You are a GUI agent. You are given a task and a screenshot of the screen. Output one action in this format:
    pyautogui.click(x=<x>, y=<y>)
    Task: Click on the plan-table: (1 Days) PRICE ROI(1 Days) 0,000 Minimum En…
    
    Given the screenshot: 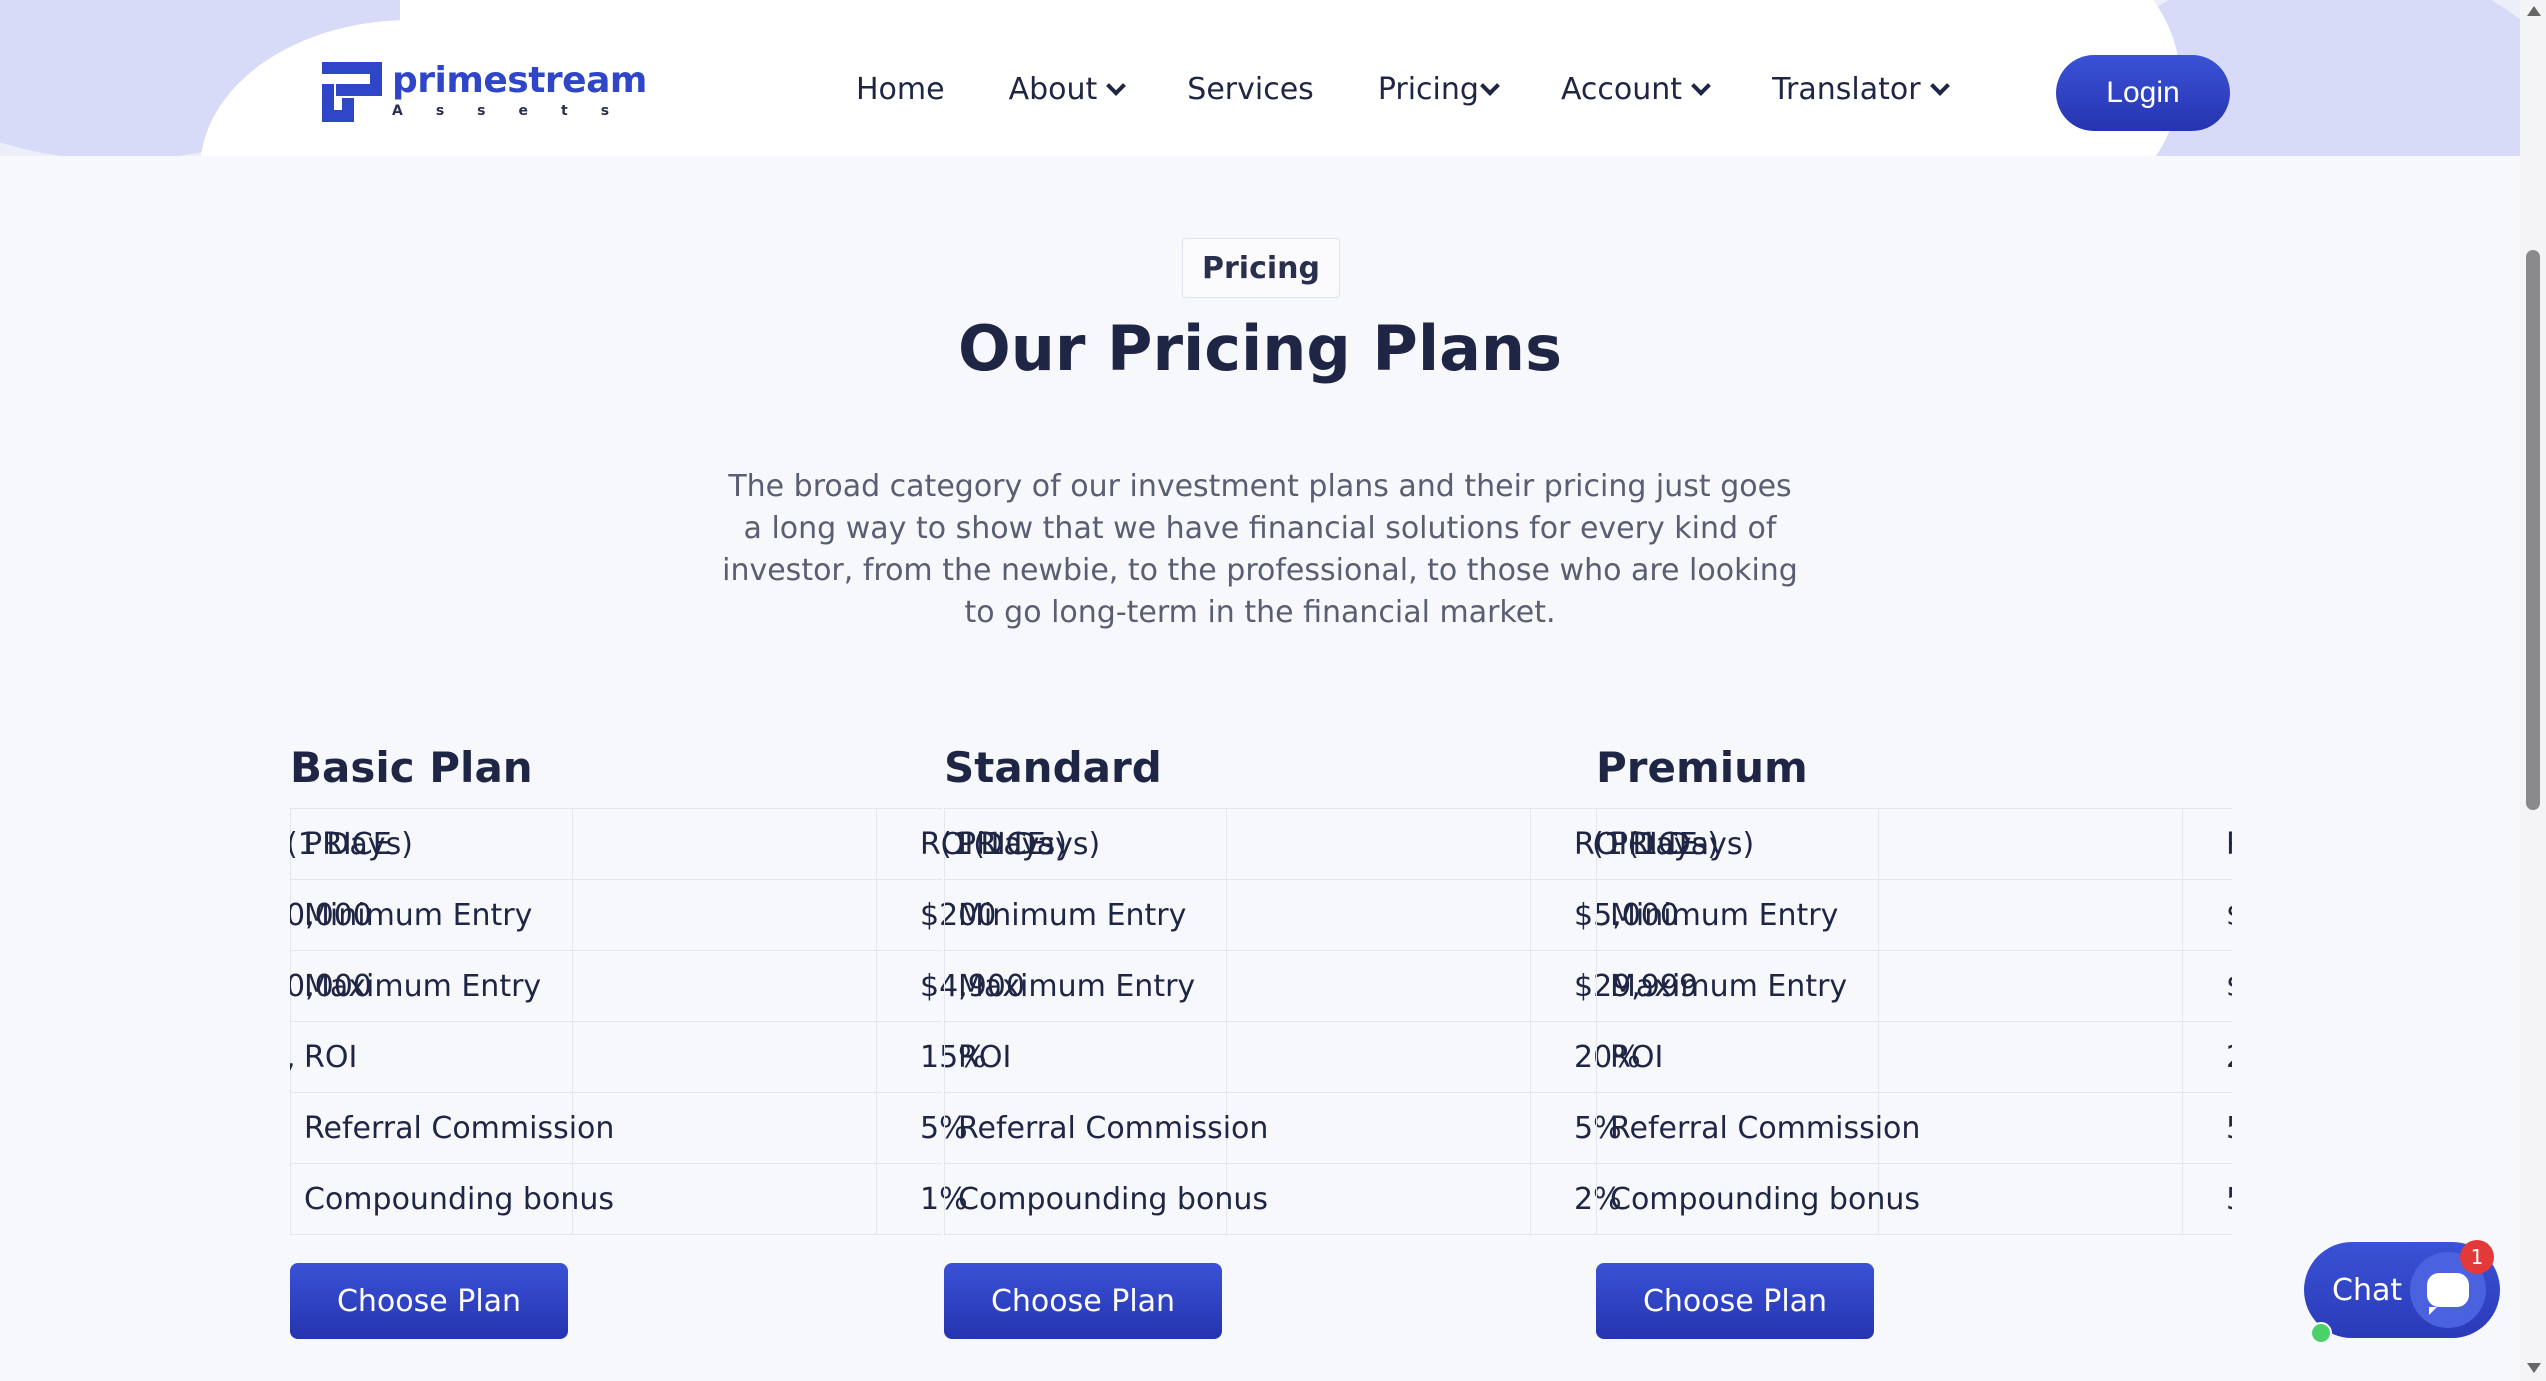 What is the action you would take?
    pyautogui.click(x=695, y=1021)
    